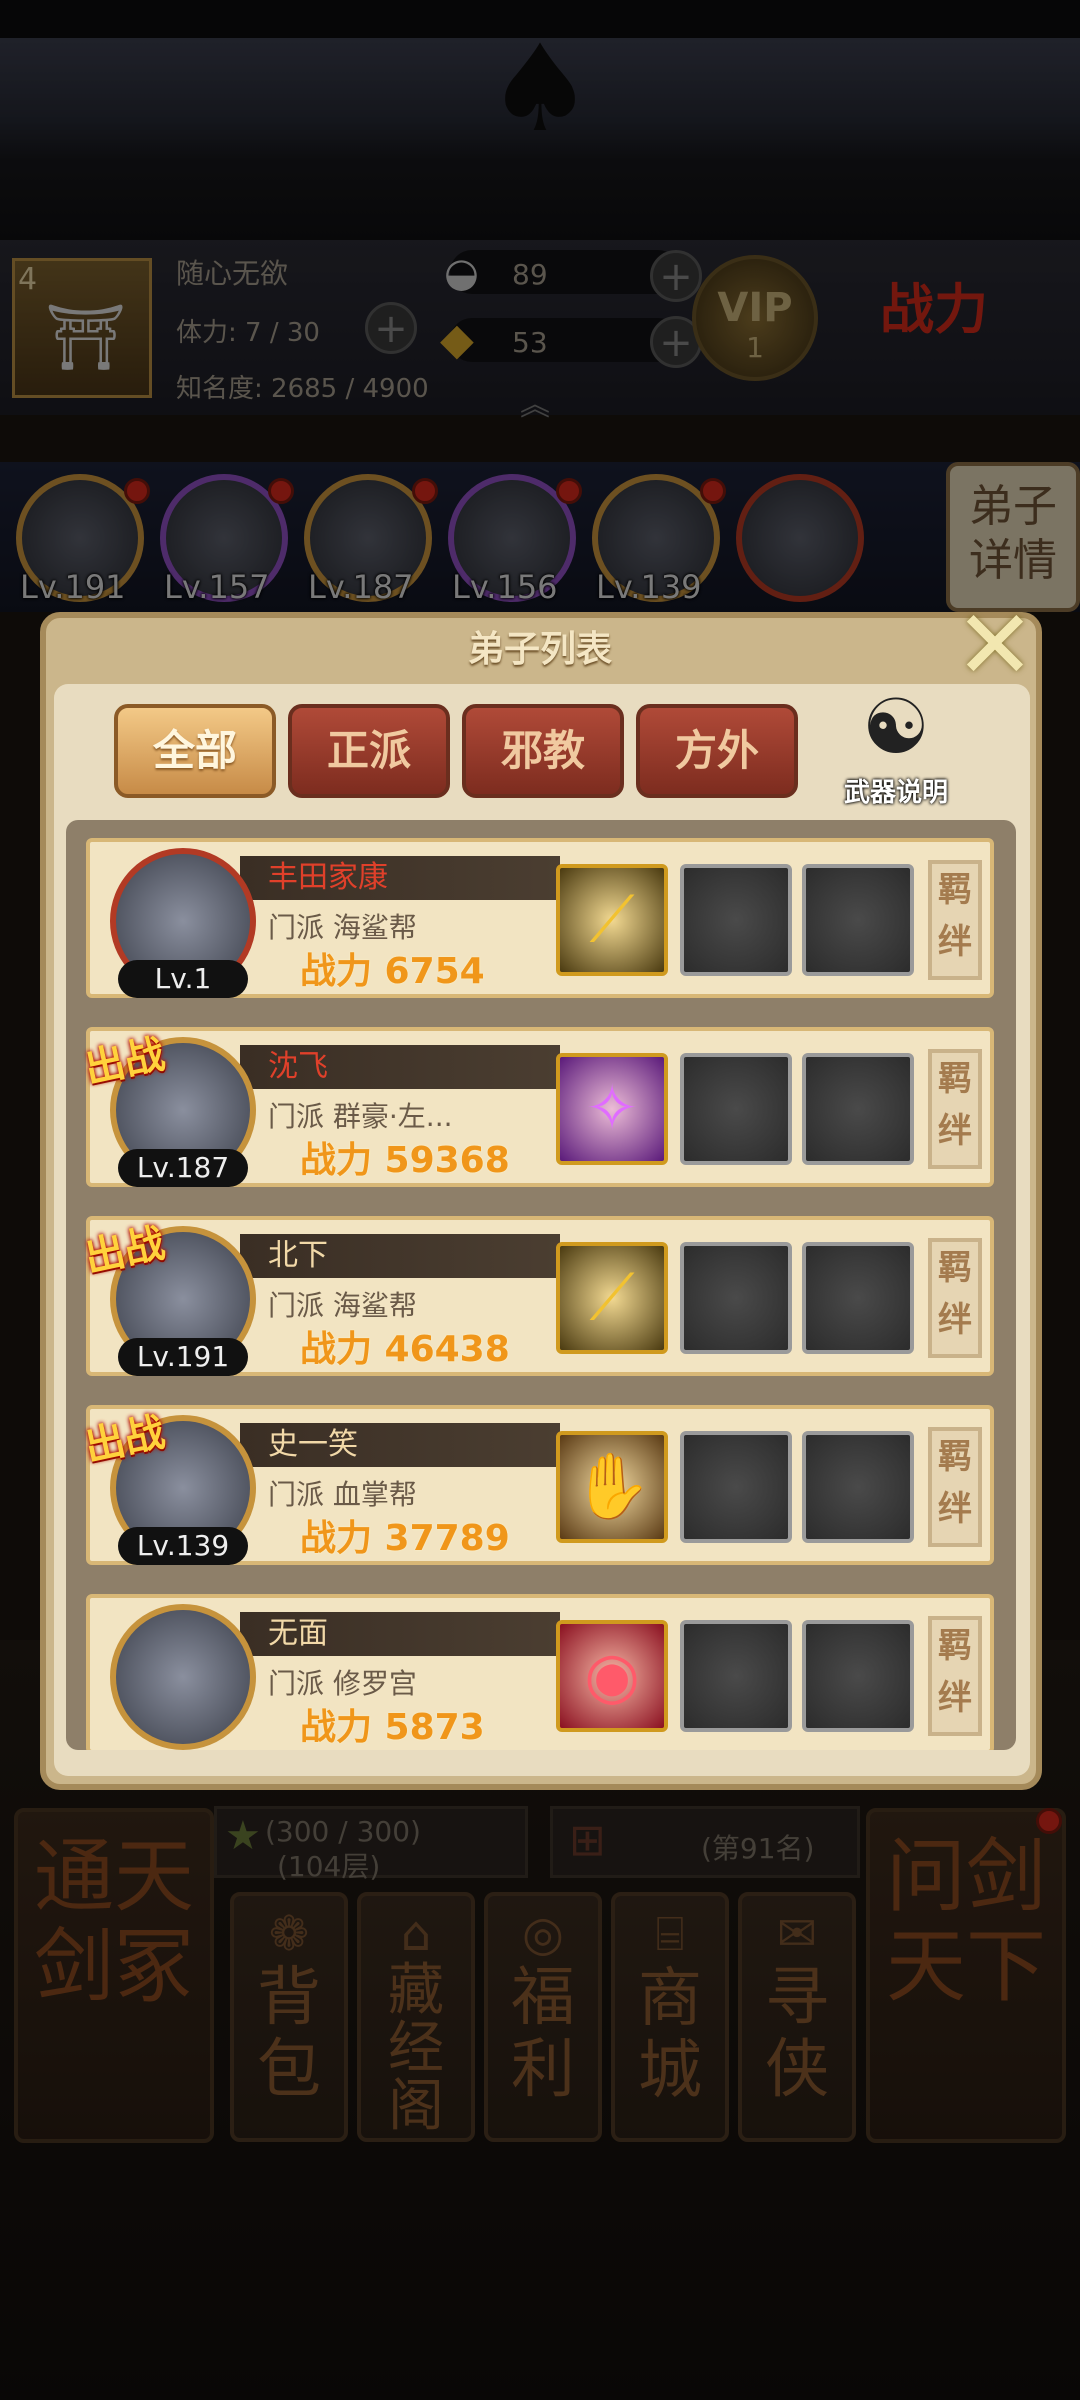  I want to click on golden-palm-icon: ✋, so click(612, 1487).